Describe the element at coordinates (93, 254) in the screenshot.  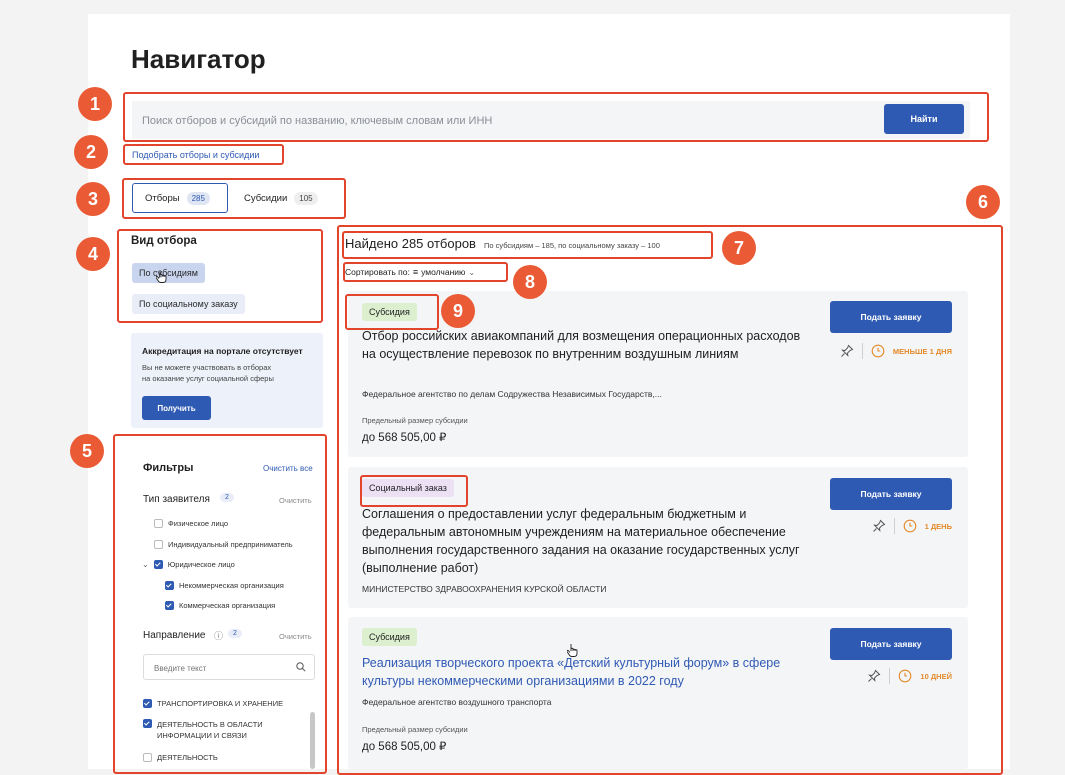
I see `annotation-badge: 4` at that location.